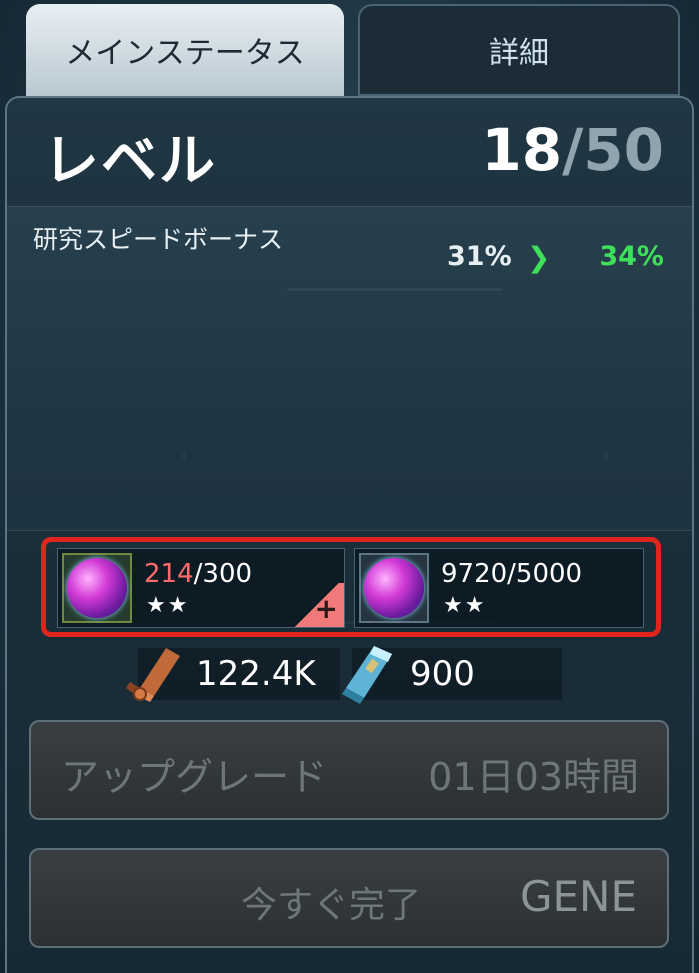 Image resolution: width=699 pixels, height=973 pixels. I want to click on material-required: /5000, so click(545, 574).